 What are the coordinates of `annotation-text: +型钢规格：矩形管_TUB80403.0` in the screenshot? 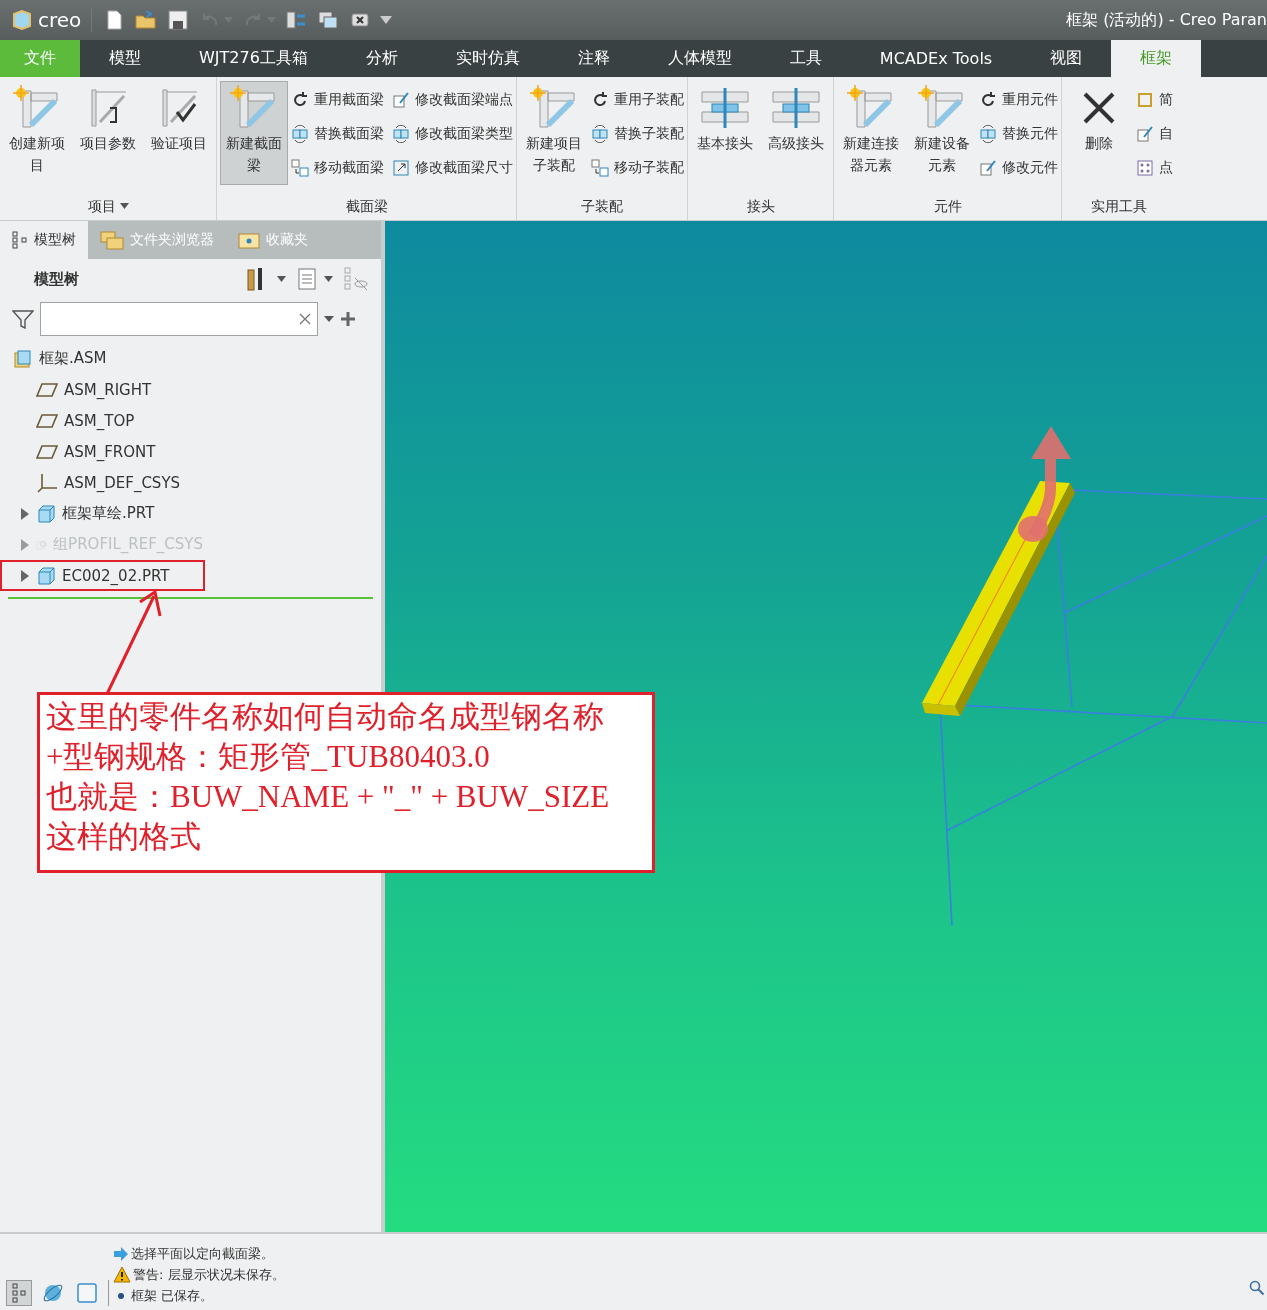 It's located at (268, 757).